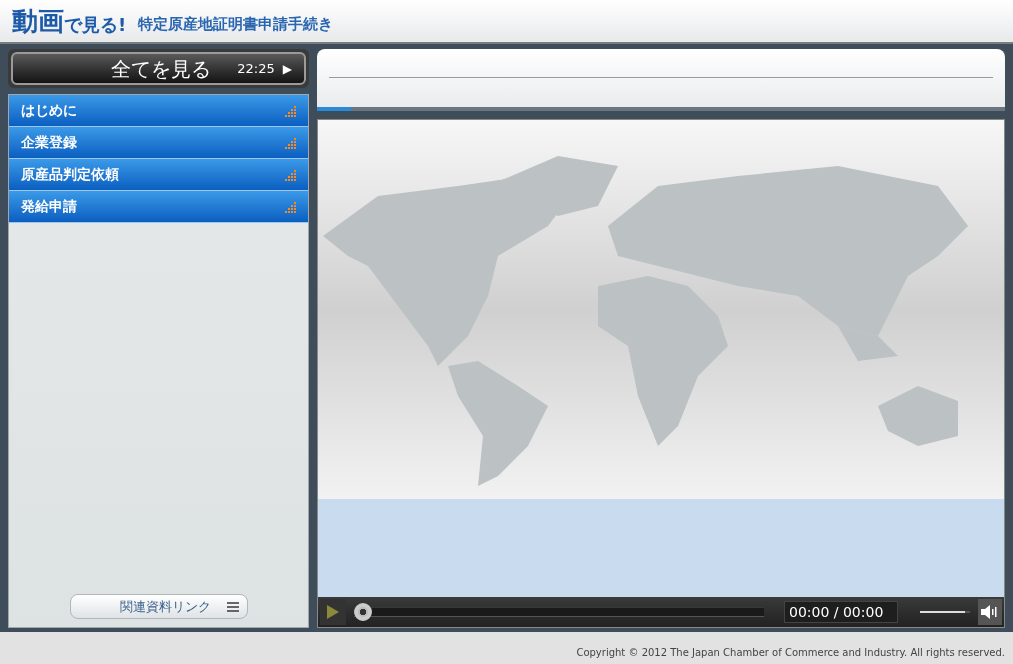 The width and height of the screenshot is (1013, 664). I want to click on copyright-text: Copyright © 2012 The Japan Chamber of Commerce and Industry. All rights reserved., so click(790, 653).